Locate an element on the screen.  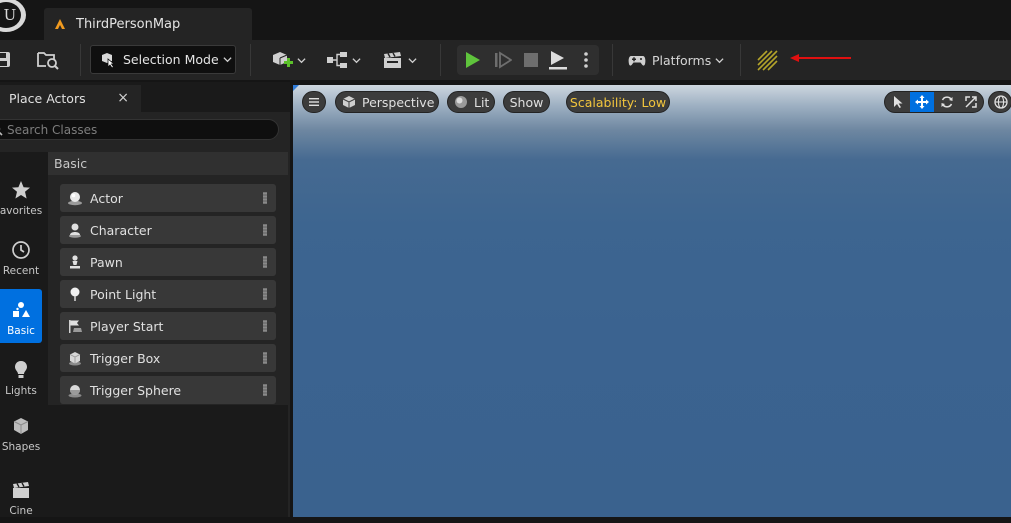
list-item-point-light: Point Light is located at coordinates (168, 294).